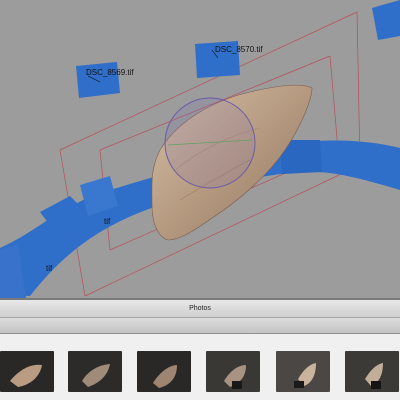 The image size is (400, 400). Describe the element at coordinates (239, 49) in the screenshot. I see `camera-label-8570: DSC_8570.tif` at that location.